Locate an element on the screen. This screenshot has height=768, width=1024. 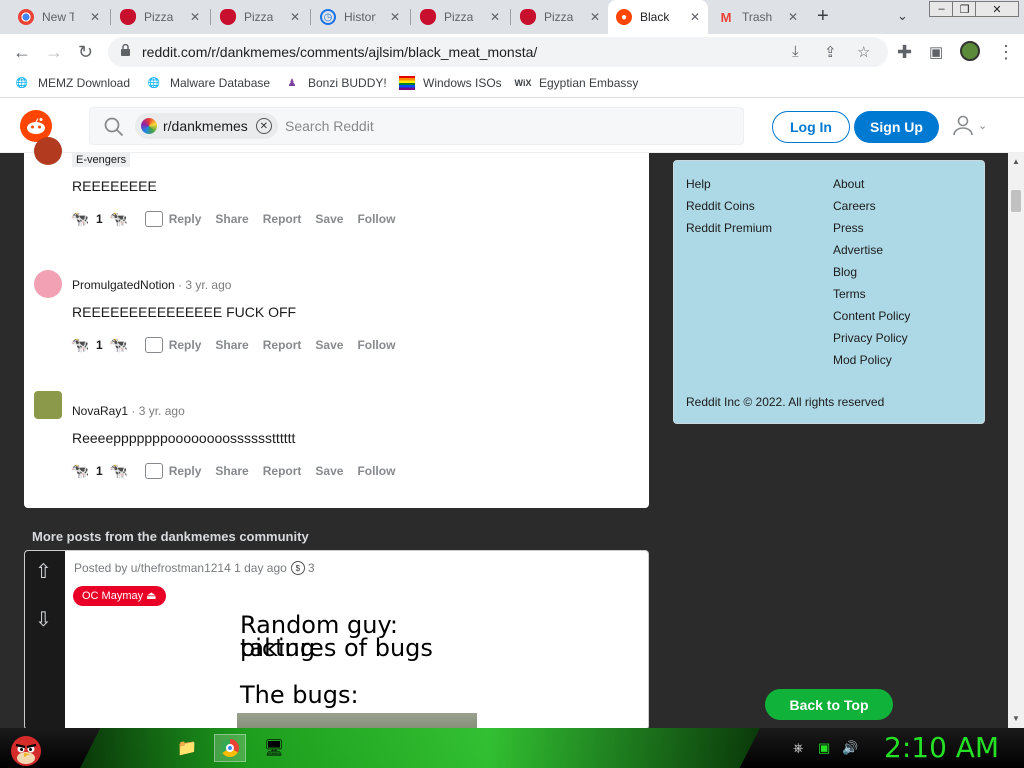
bookmark-egyptian-embassy: WiX Egyptian Embassy is located at coordinates (577, 83).